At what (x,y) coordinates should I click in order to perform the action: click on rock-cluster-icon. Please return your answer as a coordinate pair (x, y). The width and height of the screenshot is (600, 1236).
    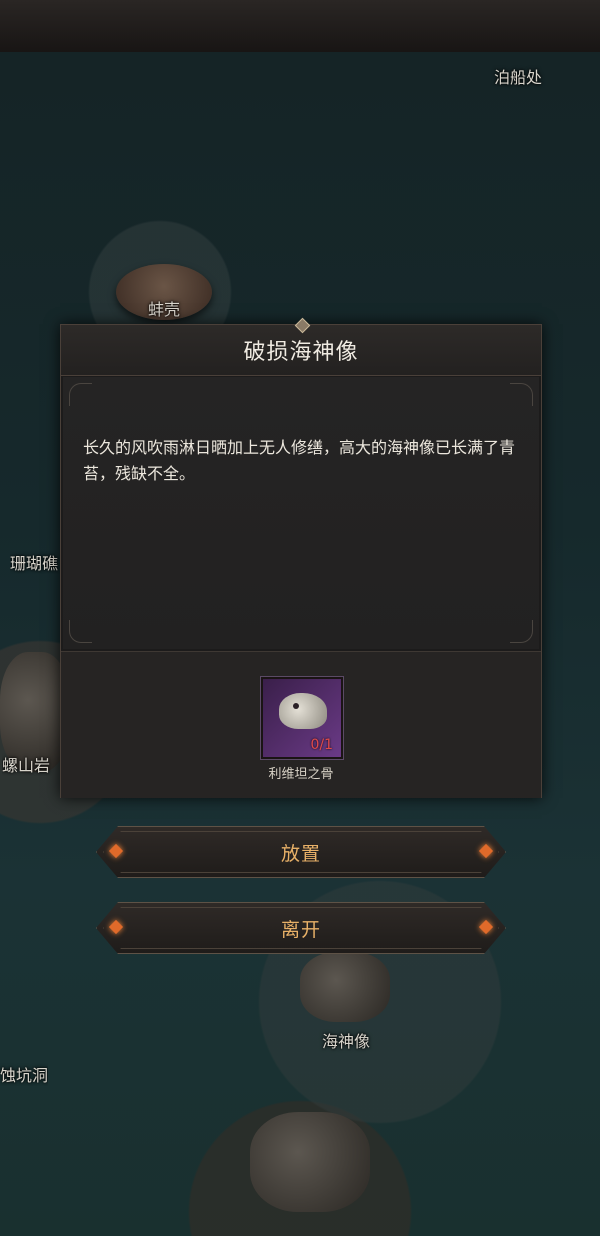
    Looking at the image, I should click on (310, 1162).